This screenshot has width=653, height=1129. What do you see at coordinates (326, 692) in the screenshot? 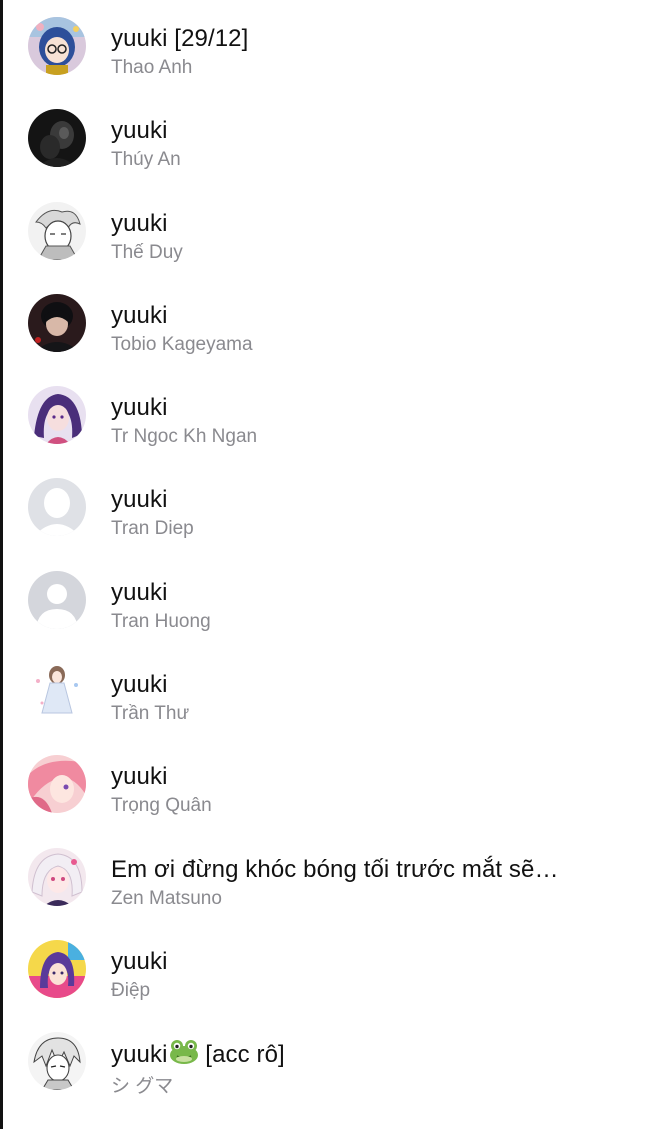
I see `conversation-item: yuuki Trần Thư` at bounding box center [326, 692].